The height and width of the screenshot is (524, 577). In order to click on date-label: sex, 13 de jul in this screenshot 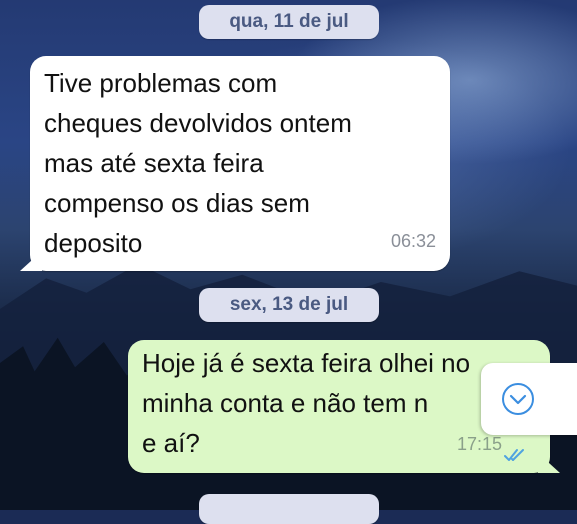, I will do `click(289, 304)`.